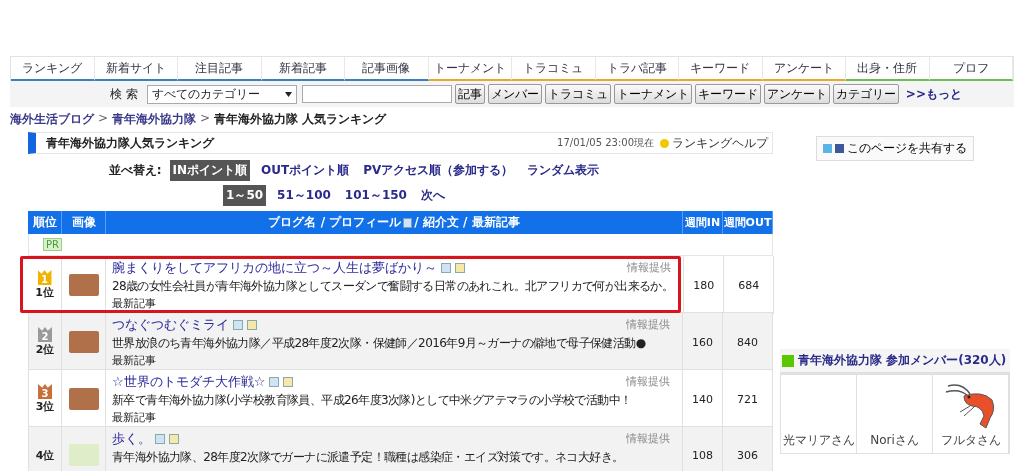 The width and height of the screenshot is (1024, 471). Describe the element at coordinates (45, 334) in the screenshot. I see `medal-icon: 2` at that location.